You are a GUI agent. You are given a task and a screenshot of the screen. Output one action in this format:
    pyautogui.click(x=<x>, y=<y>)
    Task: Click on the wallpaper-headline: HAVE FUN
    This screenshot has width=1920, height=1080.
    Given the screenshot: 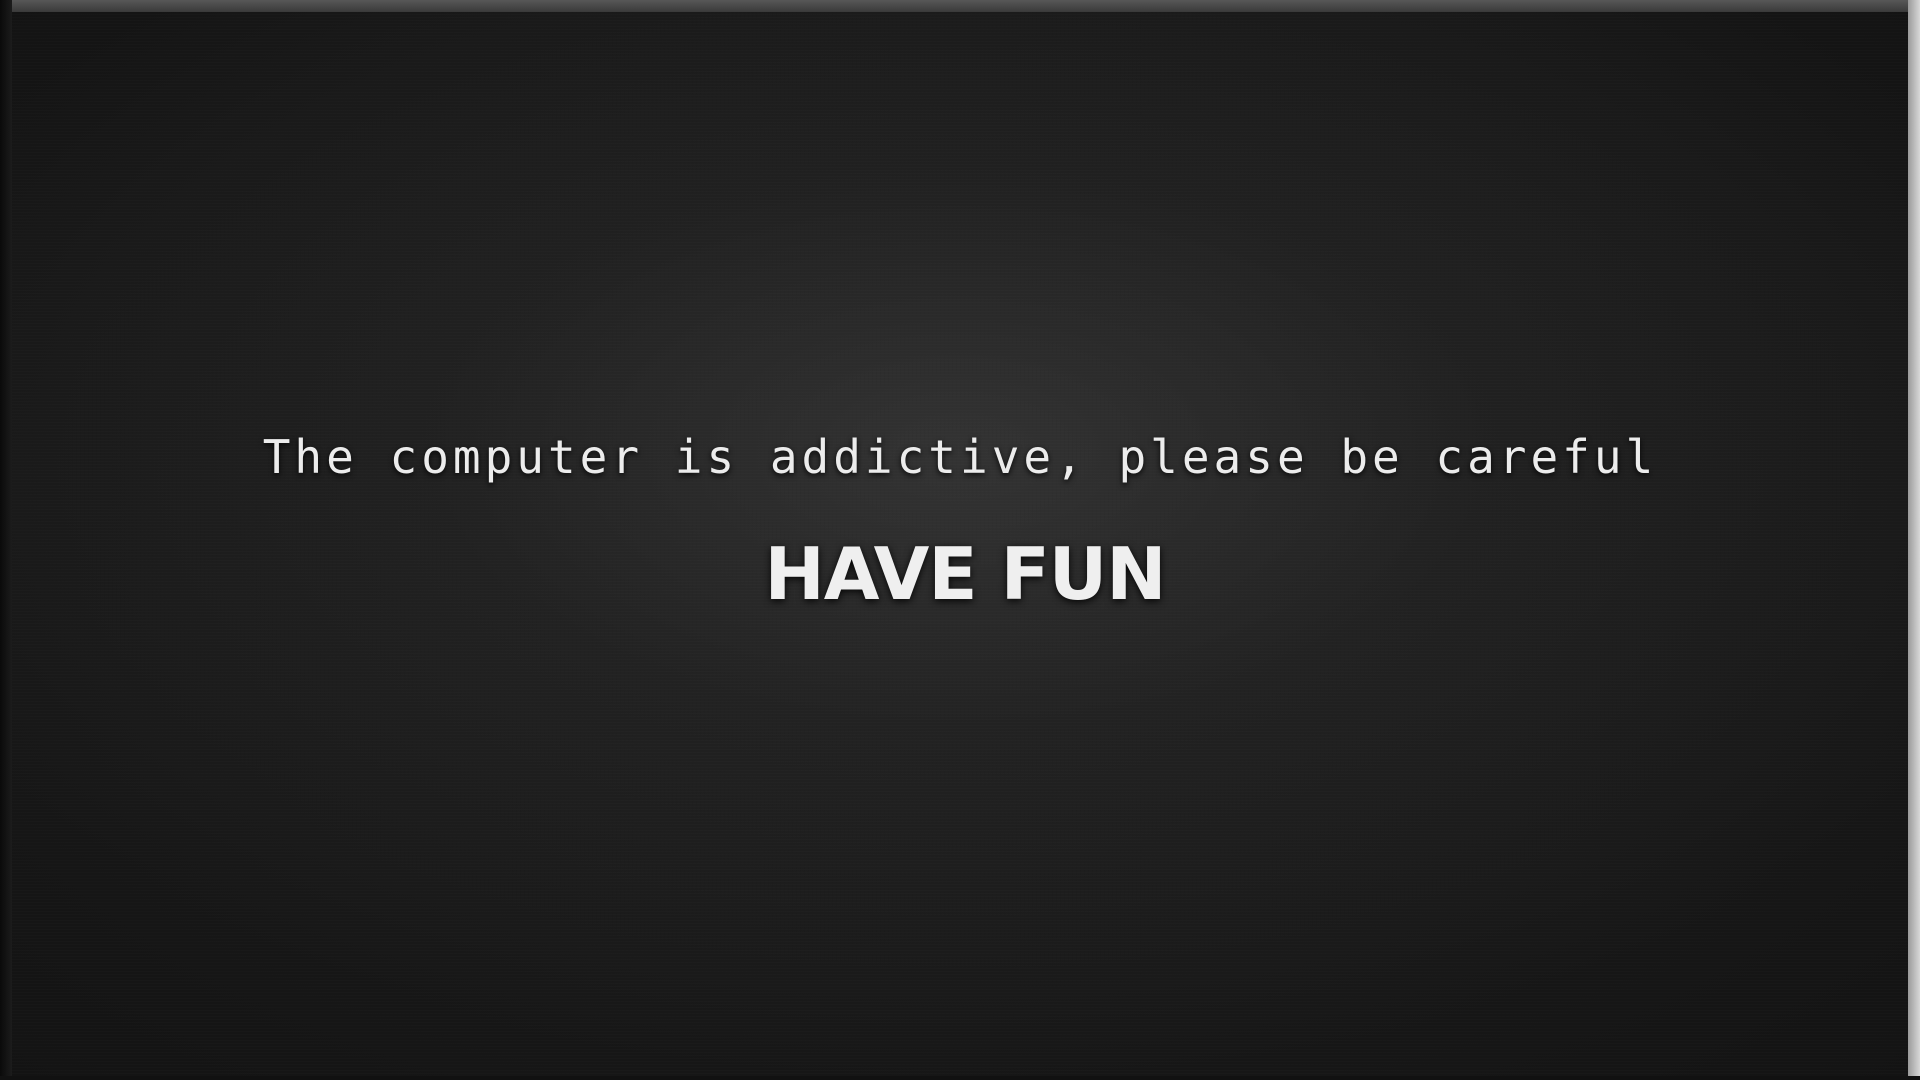 What is the action you would take?
    pyautogui.click(x=965, y=574)
    